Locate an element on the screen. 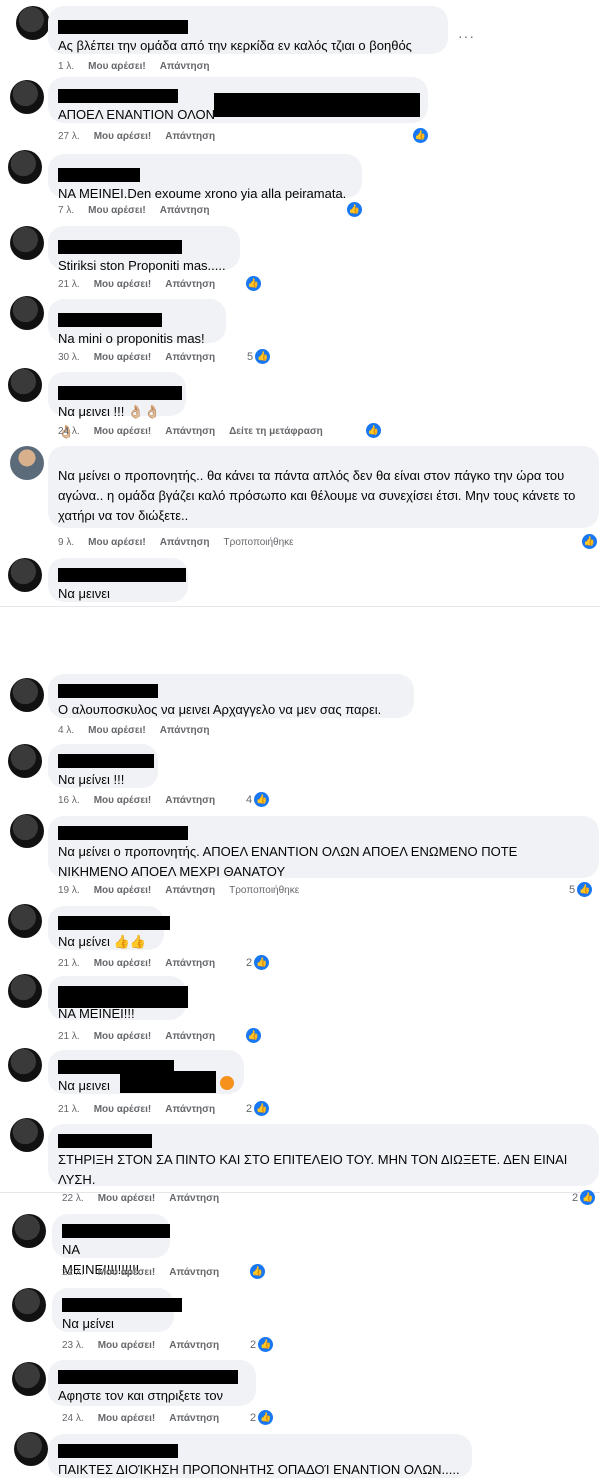 The width and height of the screenshot is (600, 1480). comment-bubble: ΝΑ ΜΕΙΝΕΙ!!! is located at coordinates (118, 998).